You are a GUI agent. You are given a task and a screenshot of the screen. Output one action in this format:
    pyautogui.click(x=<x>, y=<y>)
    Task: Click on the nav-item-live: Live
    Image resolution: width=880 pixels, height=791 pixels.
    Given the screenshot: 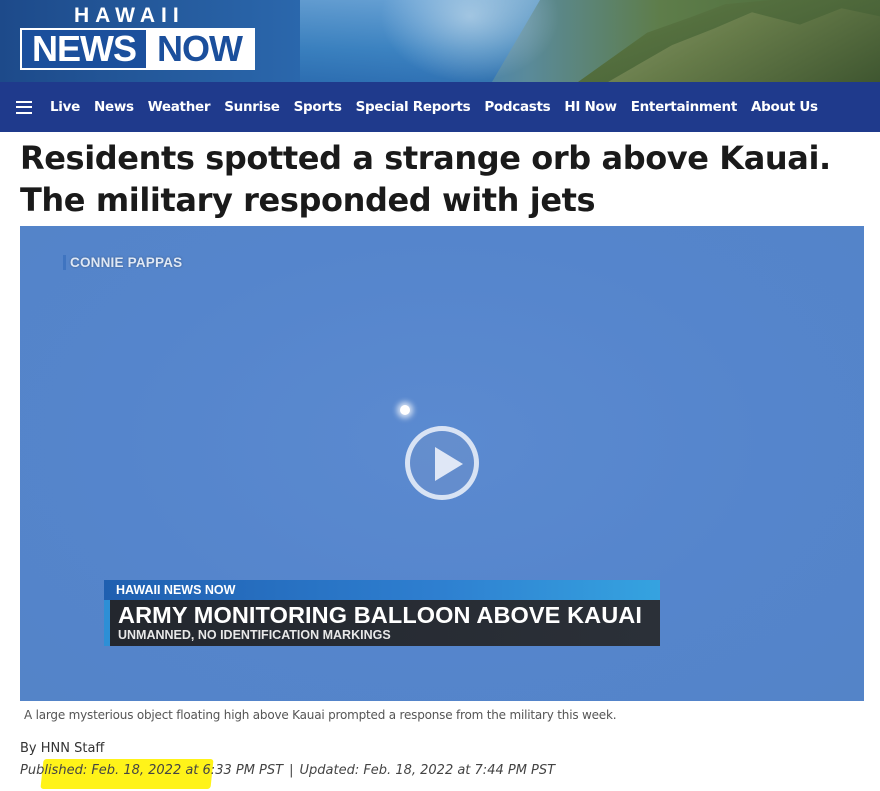 What is the action you would take?
    pyautogui.click(x=65, y=107)
    